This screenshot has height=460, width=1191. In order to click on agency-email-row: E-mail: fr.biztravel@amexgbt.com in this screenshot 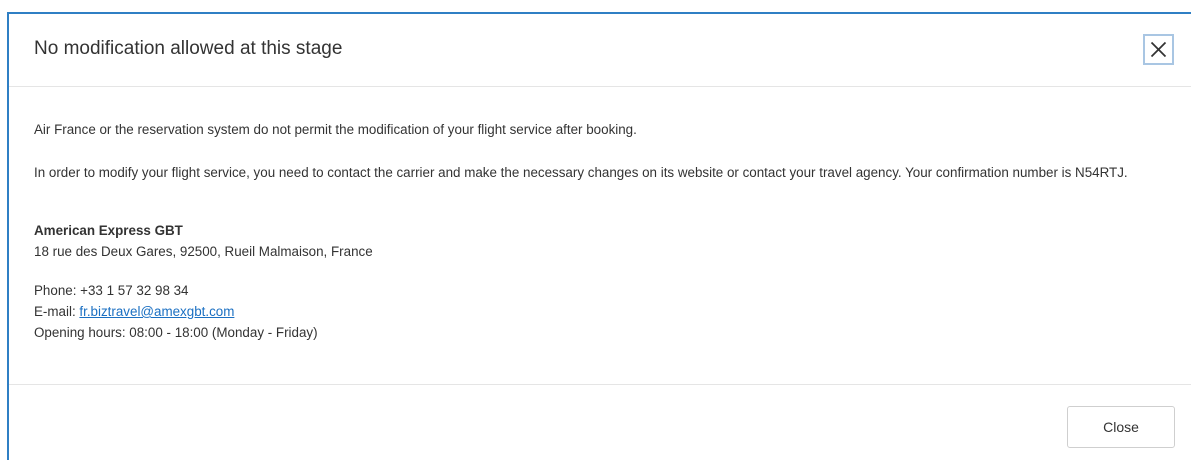, I will do `click(176, 311)`.